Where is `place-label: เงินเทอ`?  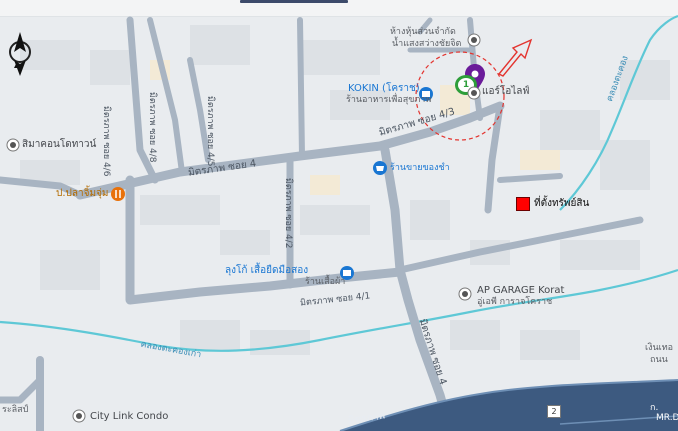
place-label: เงินเทอ is located at coordinates (659, 348).